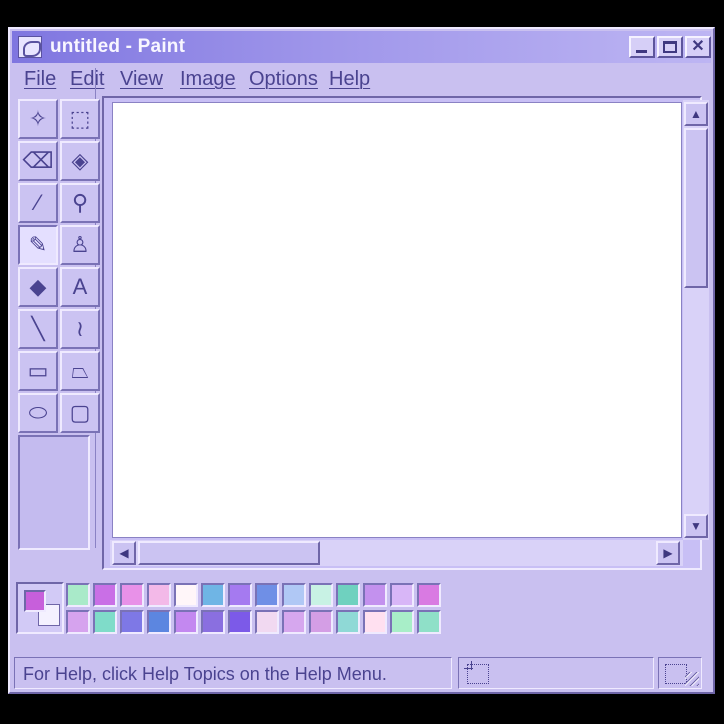  What do you see at coordinates (30, 47) in the screenshot?
I see `paint-app-icon` at bounding box center [30, 47].